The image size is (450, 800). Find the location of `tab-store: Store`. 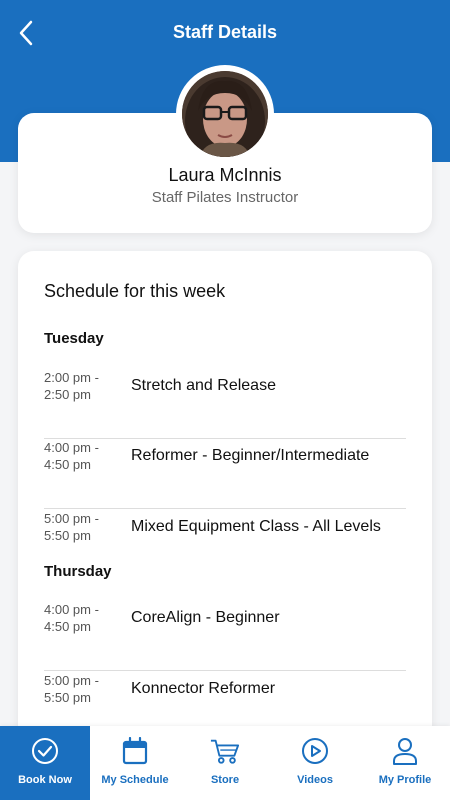

tab-store: Store is located at coordinates (225, 763).